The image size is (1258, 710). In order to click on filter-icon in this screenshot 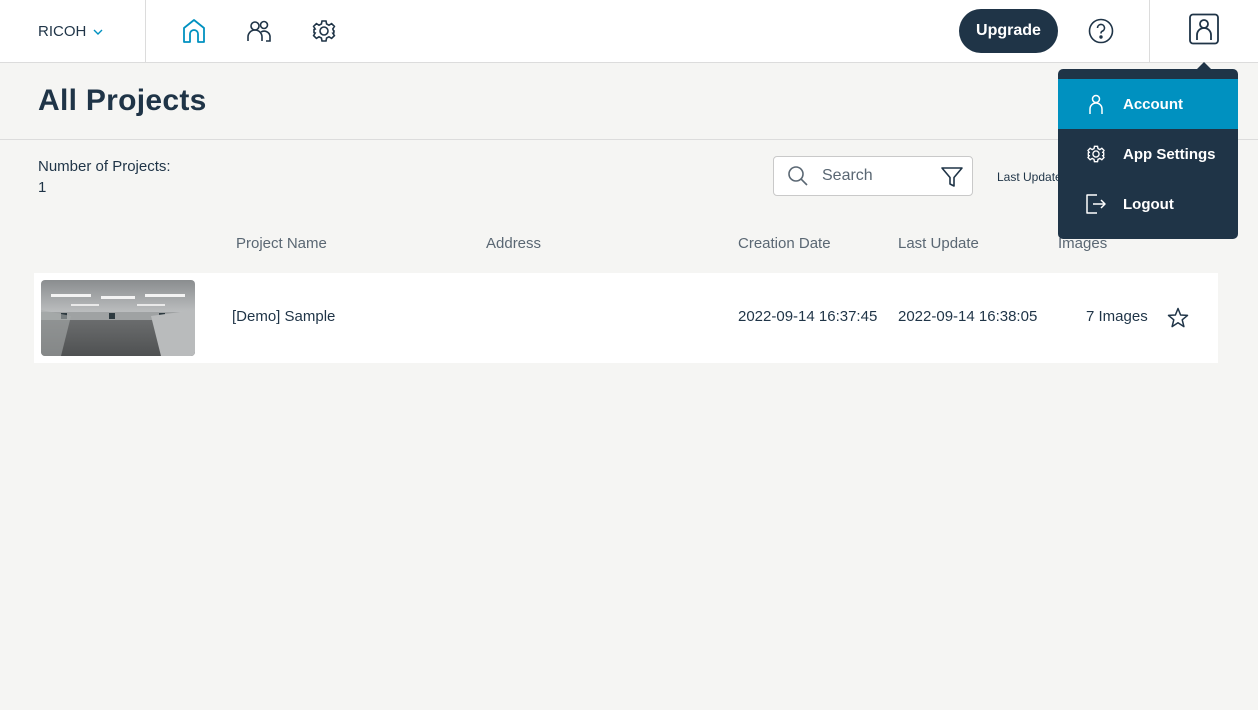, I will do `click(952, 177)`.